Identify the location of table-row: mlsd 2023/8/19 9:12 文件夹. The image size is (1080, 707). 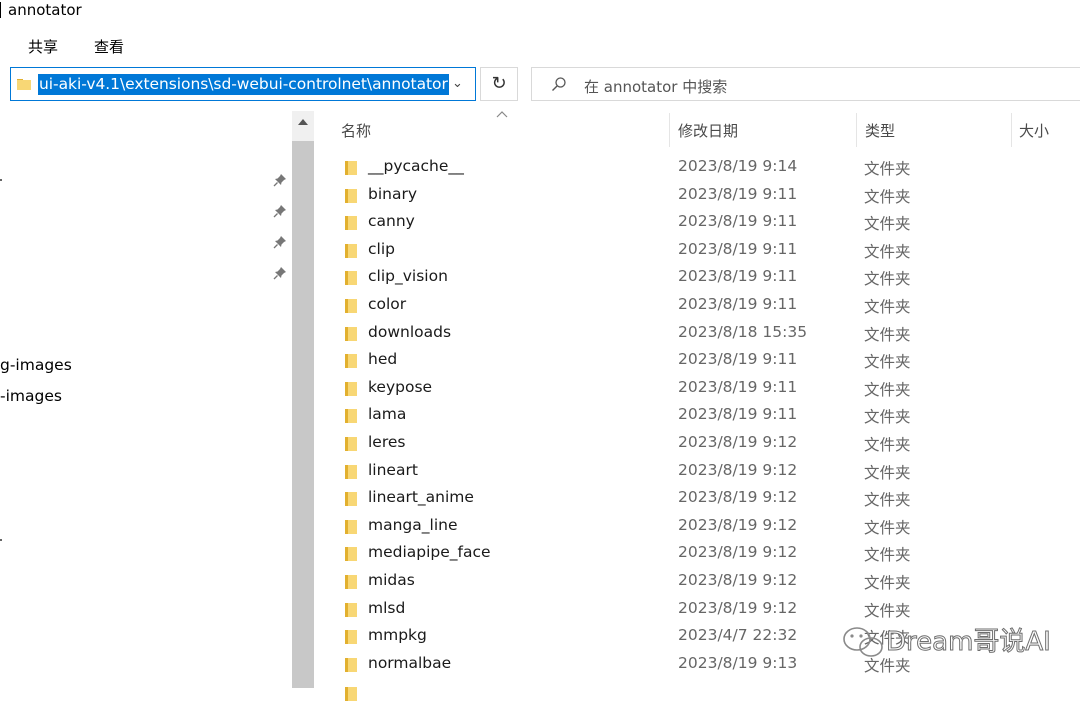
(706, 609).